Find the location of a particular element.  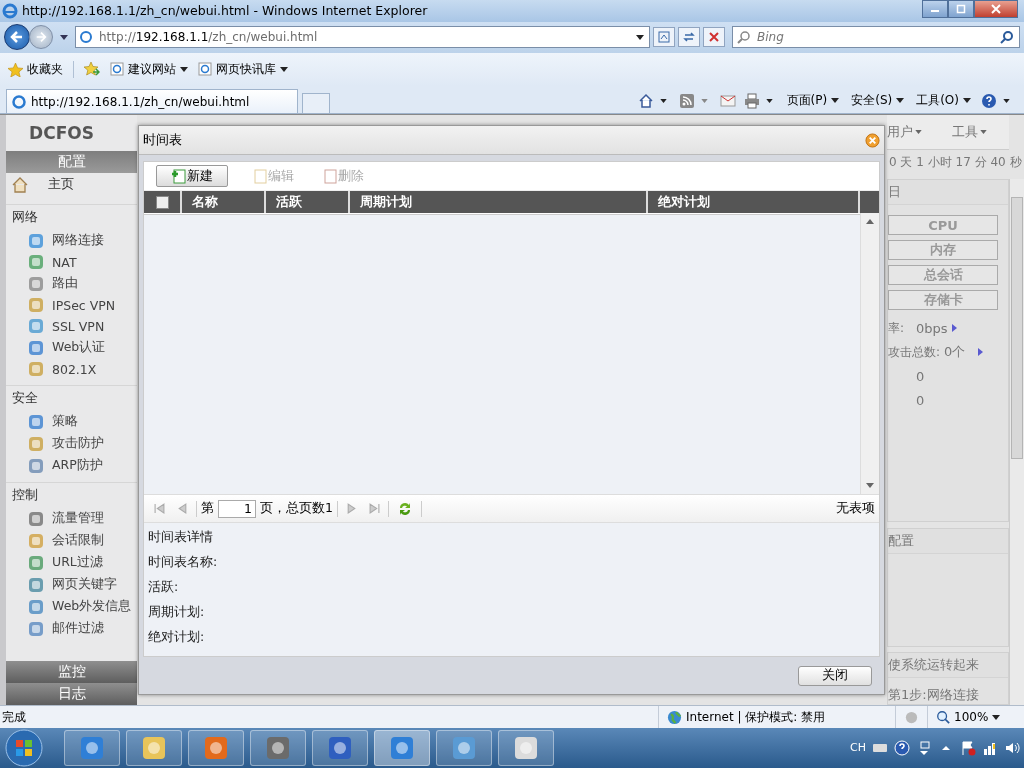

sidebar-item: 主页 is located at coordinates (71, 185).